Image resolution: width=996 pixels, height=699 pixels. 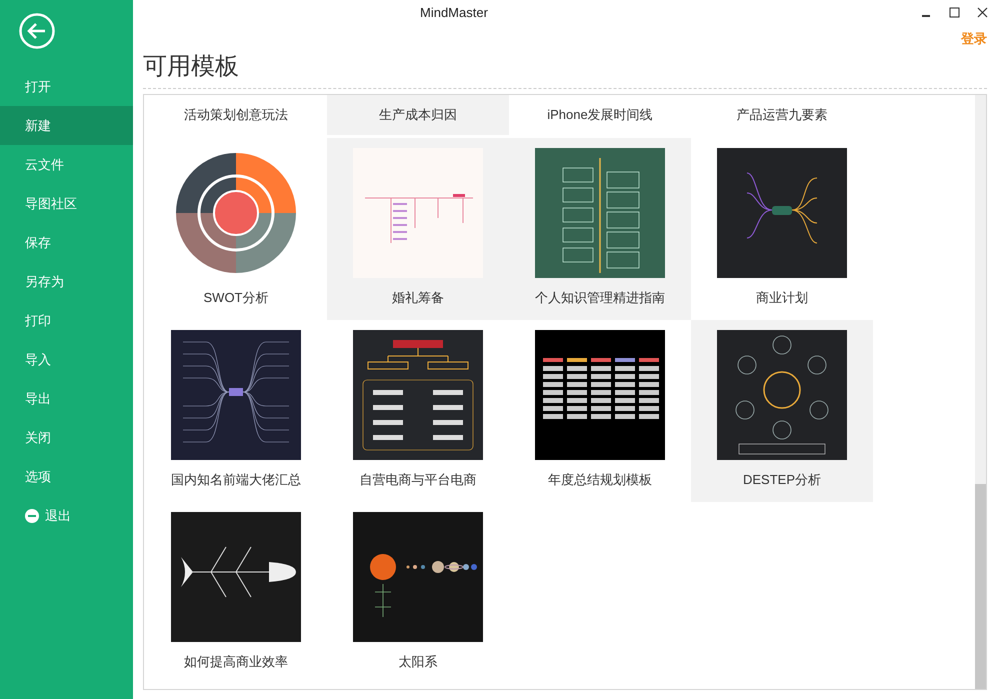 What do you see at coordinates (600, 480) in the screenshot?
I see `template-title: 年度总结规划模板` at bounding box center [600, 480].